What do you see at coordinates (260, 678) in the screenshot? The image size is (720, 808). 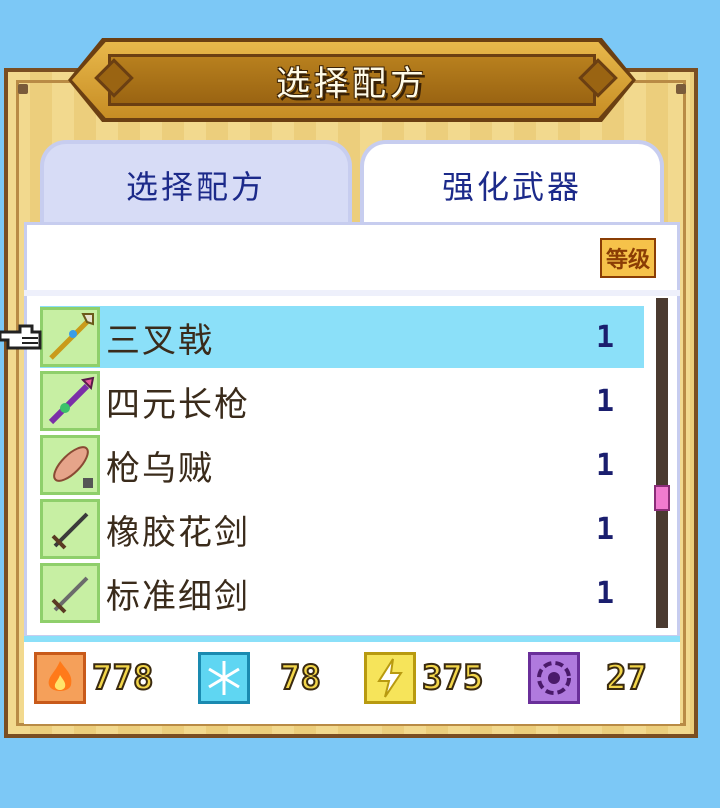 I see `resource-ice: 78` at bounding box center [260, 678].